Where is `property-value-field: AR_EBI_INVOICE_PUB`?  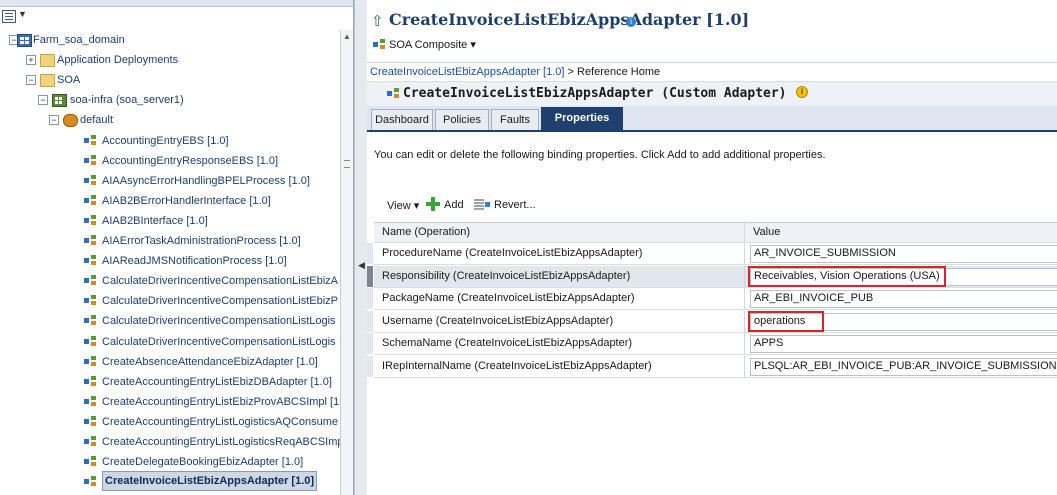 property-value-field: AR_EBI_INVOICE_PUB is located at coordinates (903, 299).